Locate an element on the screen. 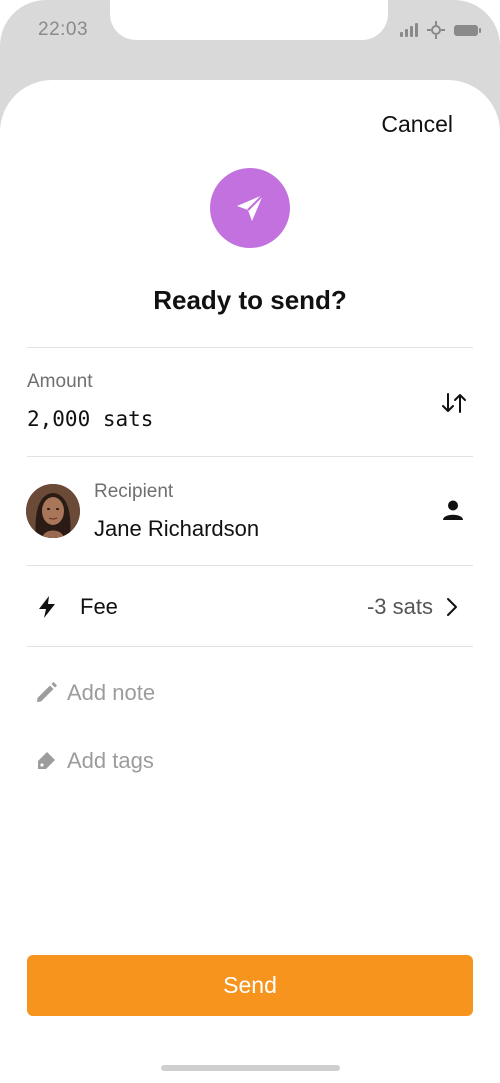 The height and width of the screenshot is (1083, 500). amount-label: Amount is located at coordinates (60, 381).